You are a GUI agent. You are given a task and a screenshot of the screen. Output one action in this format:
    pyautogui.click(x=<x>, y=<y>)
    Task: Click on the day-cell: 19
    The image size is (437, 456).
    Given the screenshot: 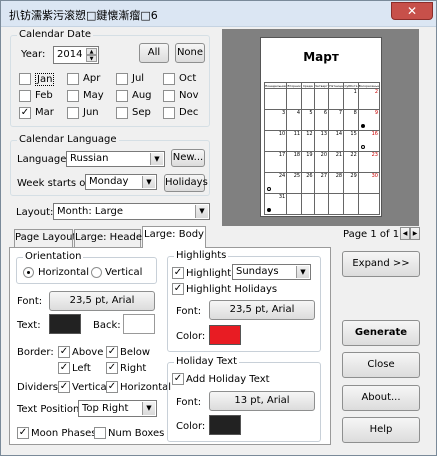 What is the action you would take?
    pyautogui.click(x=308, y=162)
    